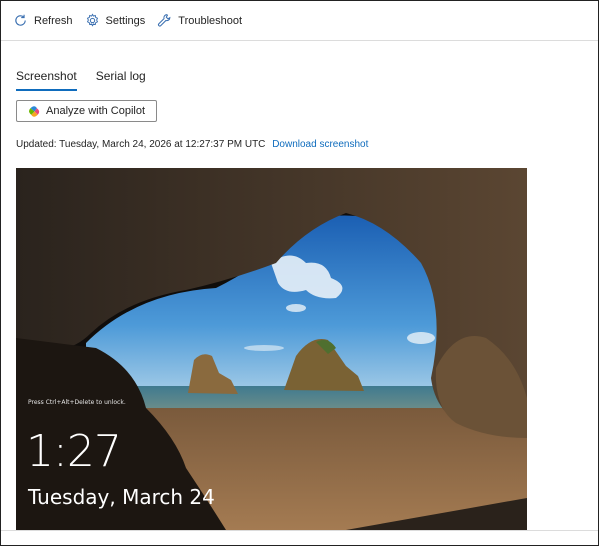  What do you see at coordinates (320, 144) in the screenshot?
I see `download-screenshot-link: Download screenshot` at bounding box center [320, 144].